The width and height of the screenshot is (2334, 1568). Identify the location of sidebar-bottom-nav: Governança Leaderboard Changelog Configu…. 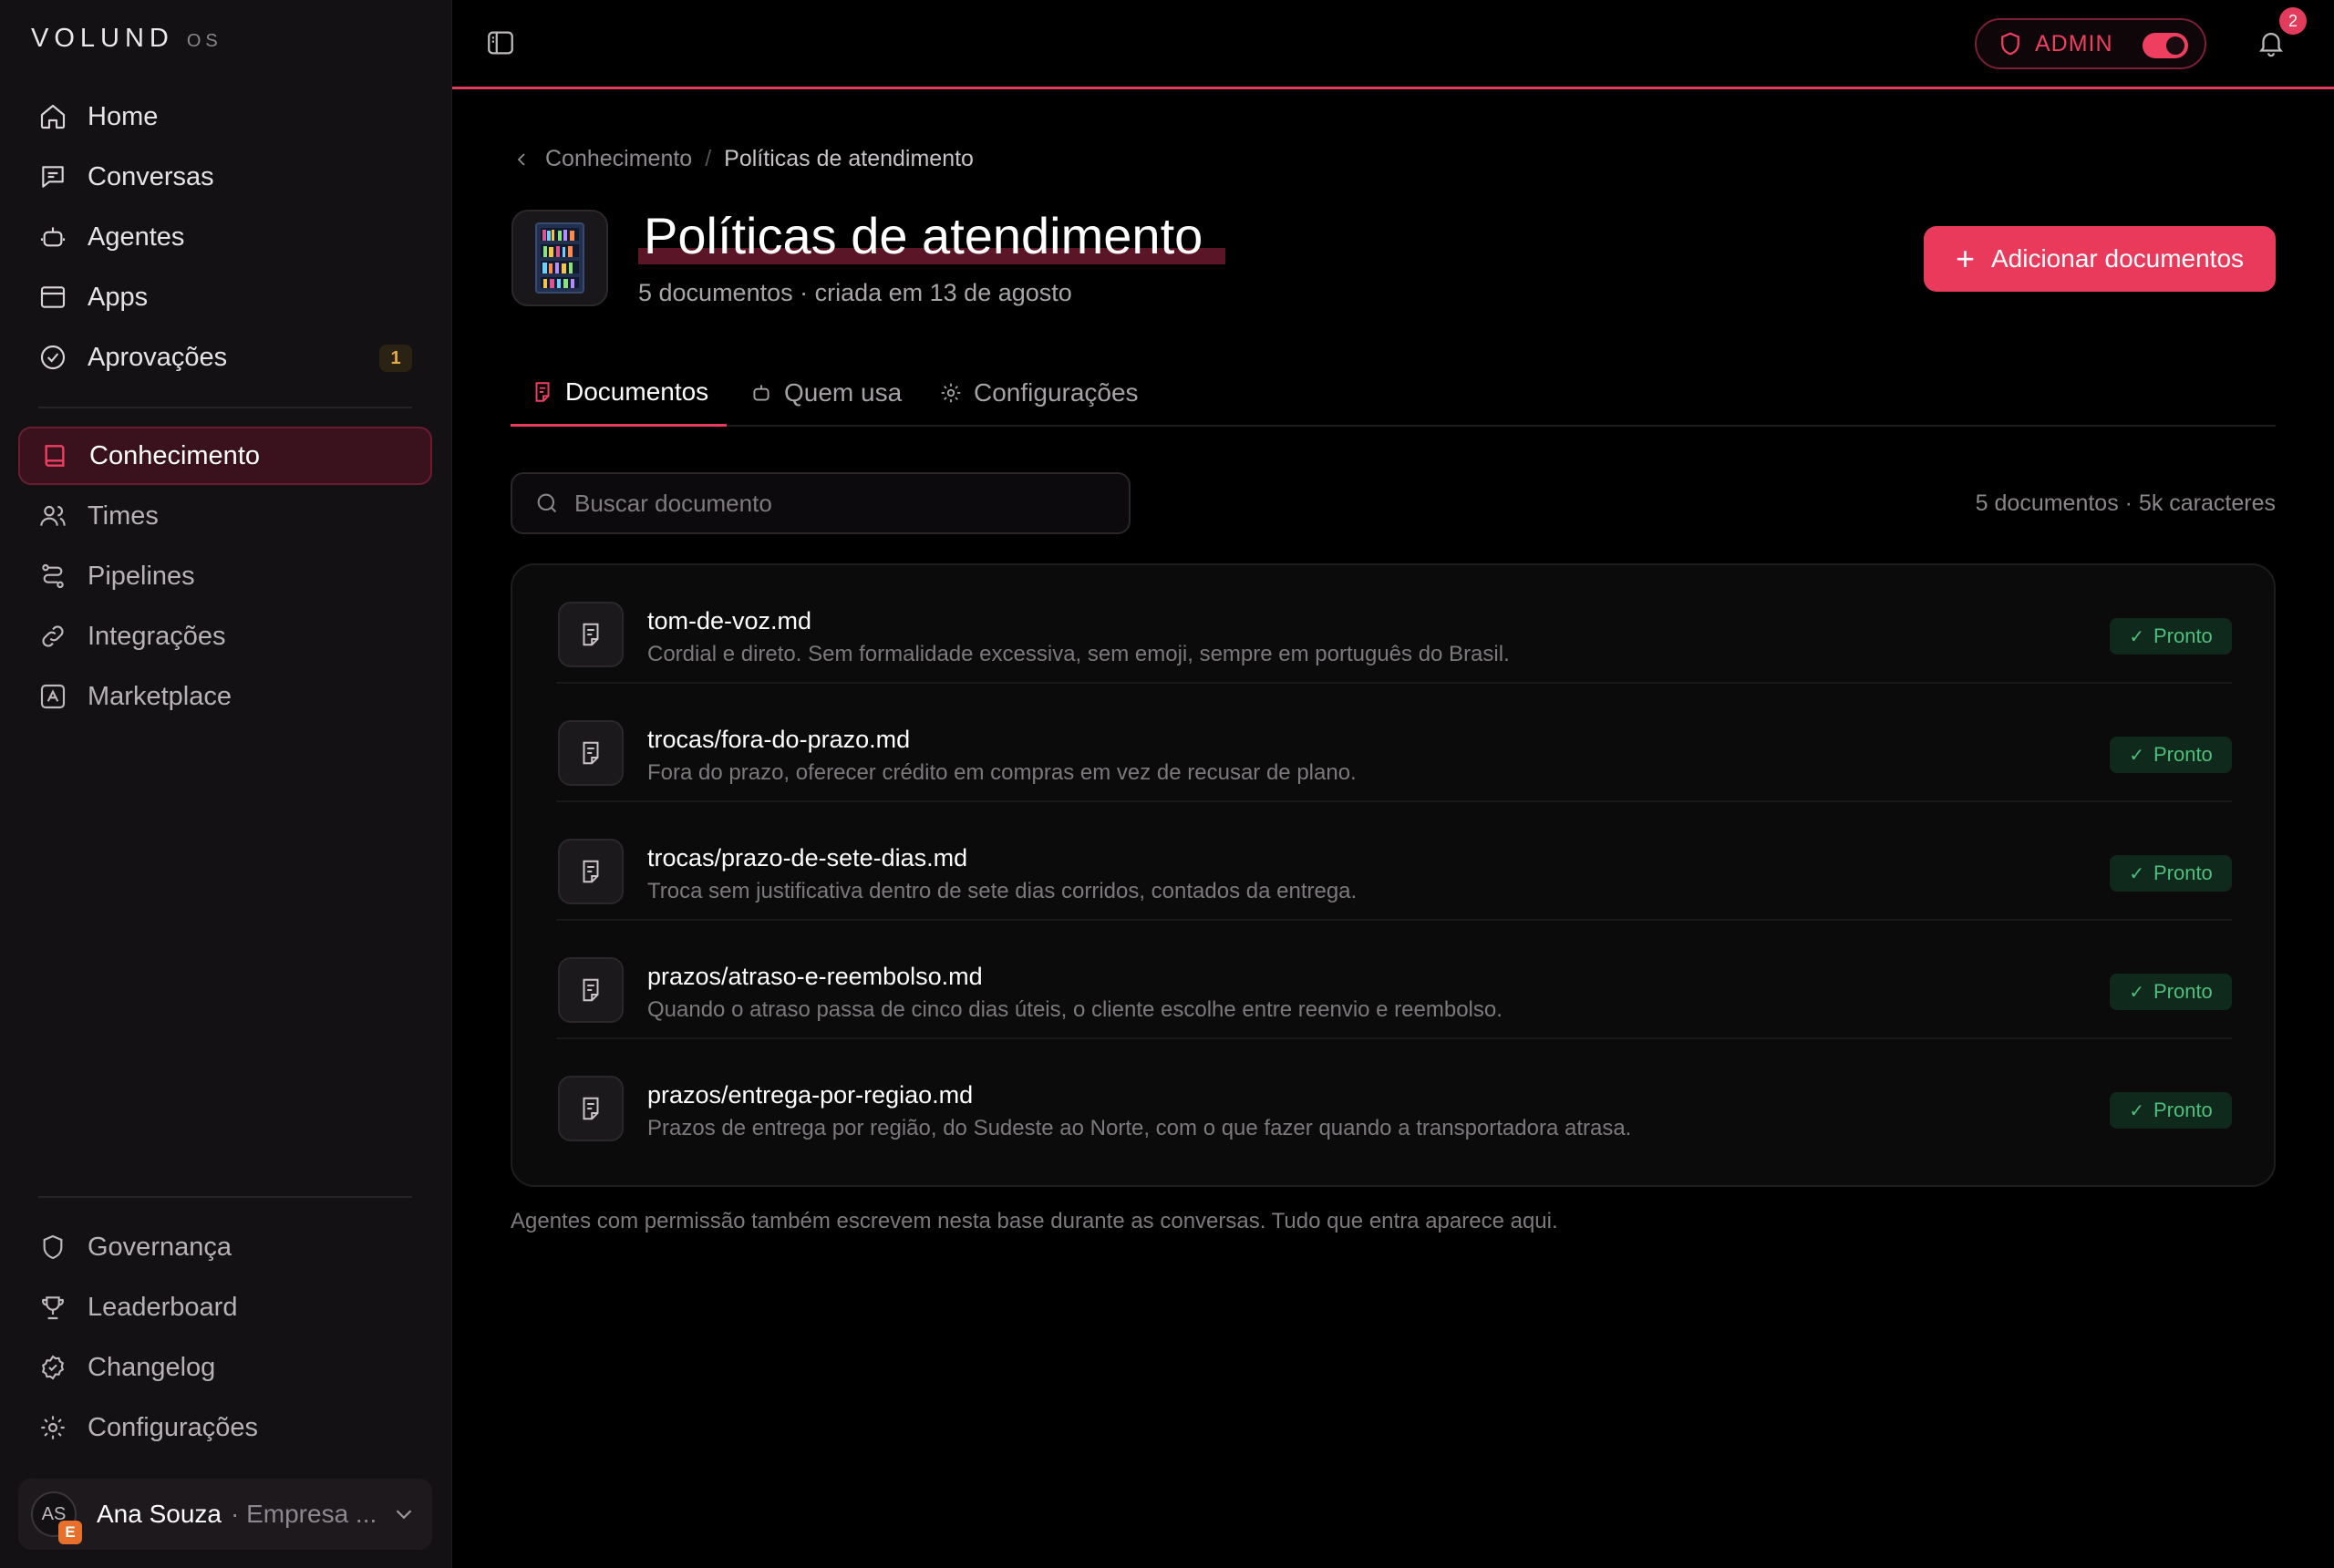
(225, 1338).